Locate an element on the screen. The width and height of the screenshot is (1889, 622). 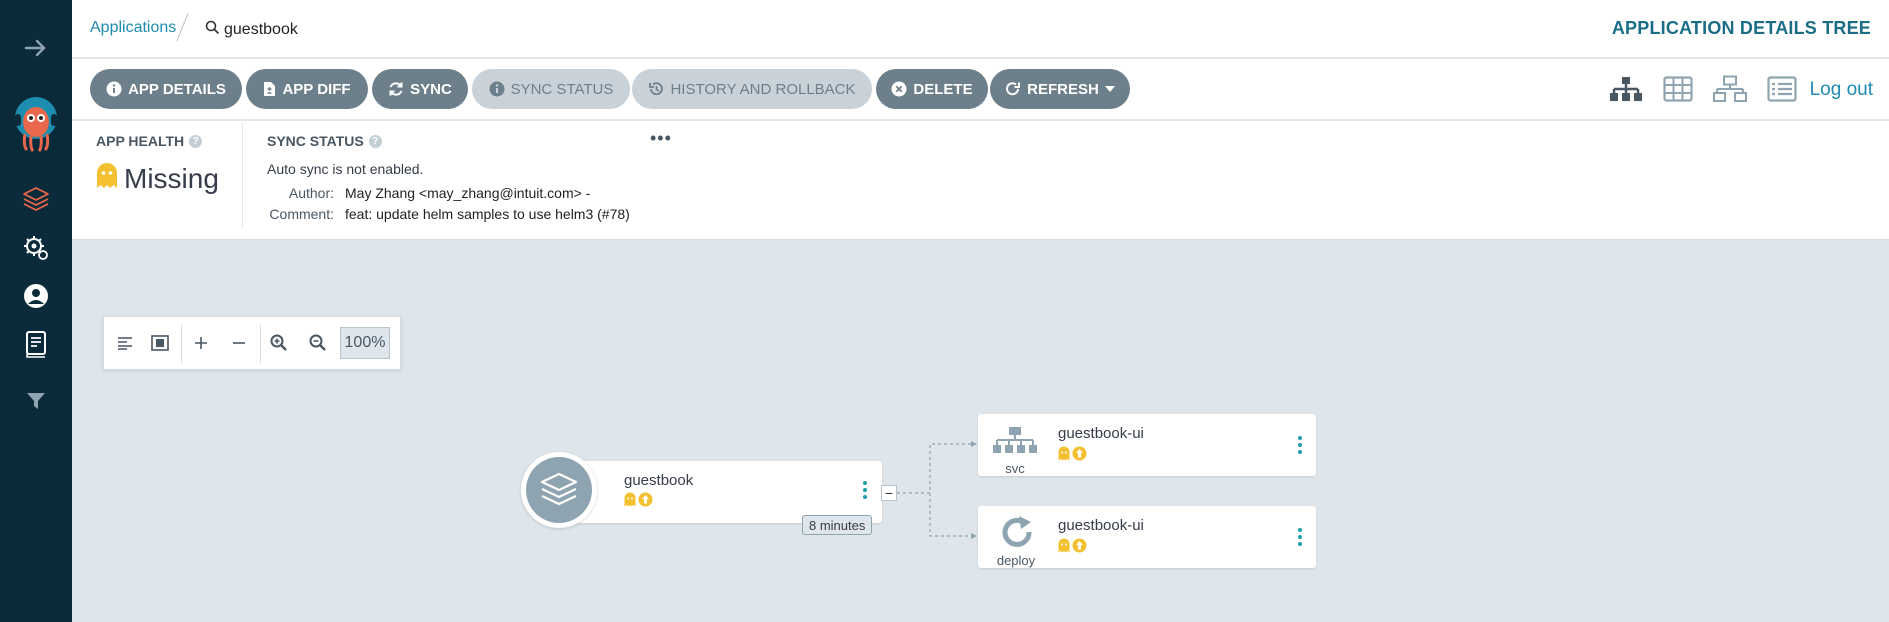
service-icon is located at coordinates (1015, 443).